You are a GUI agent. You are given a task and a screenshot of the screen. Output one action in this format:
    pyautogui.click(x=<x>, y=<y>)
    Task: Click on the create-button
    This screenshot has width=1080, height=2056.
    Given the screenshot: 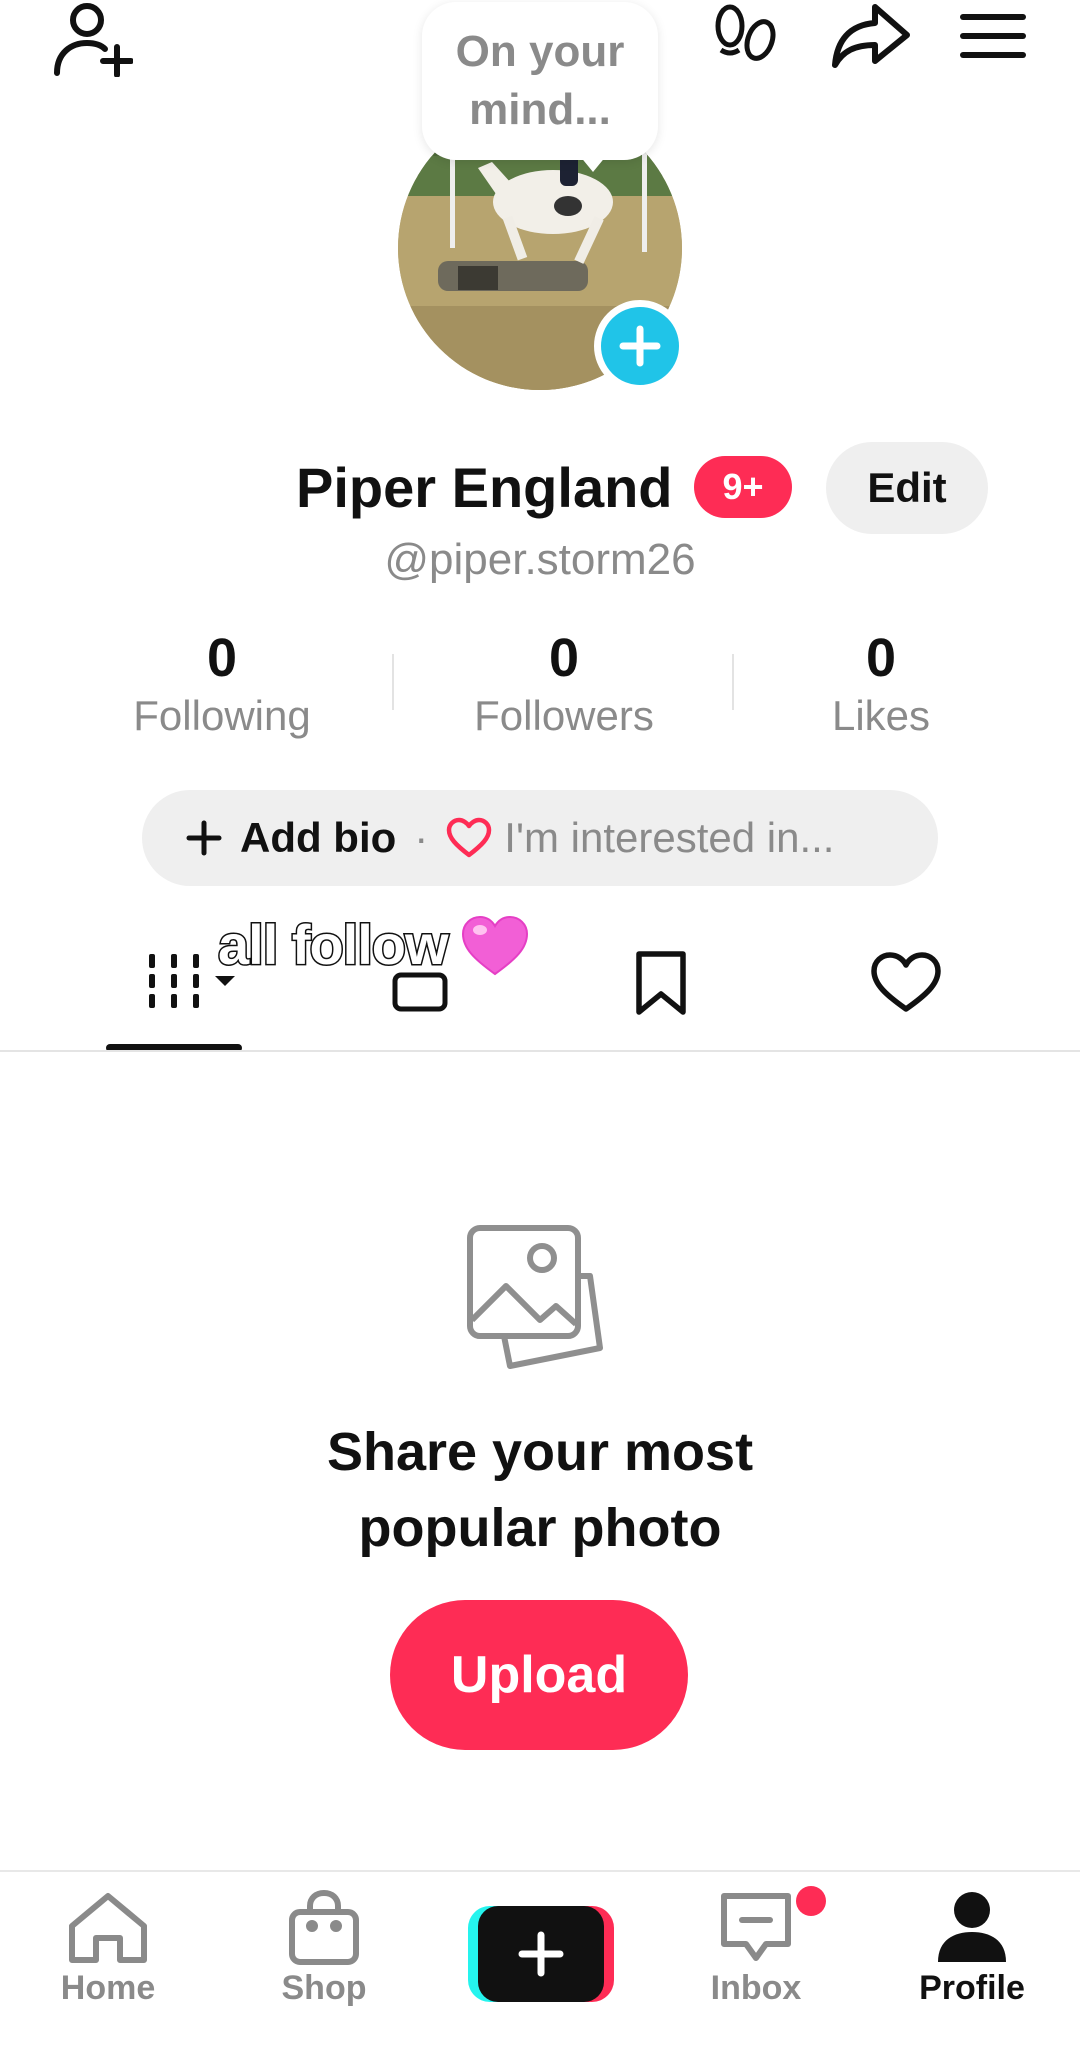 What is the action you would take?
    pyautogui.click(x=541, y=1954)
    